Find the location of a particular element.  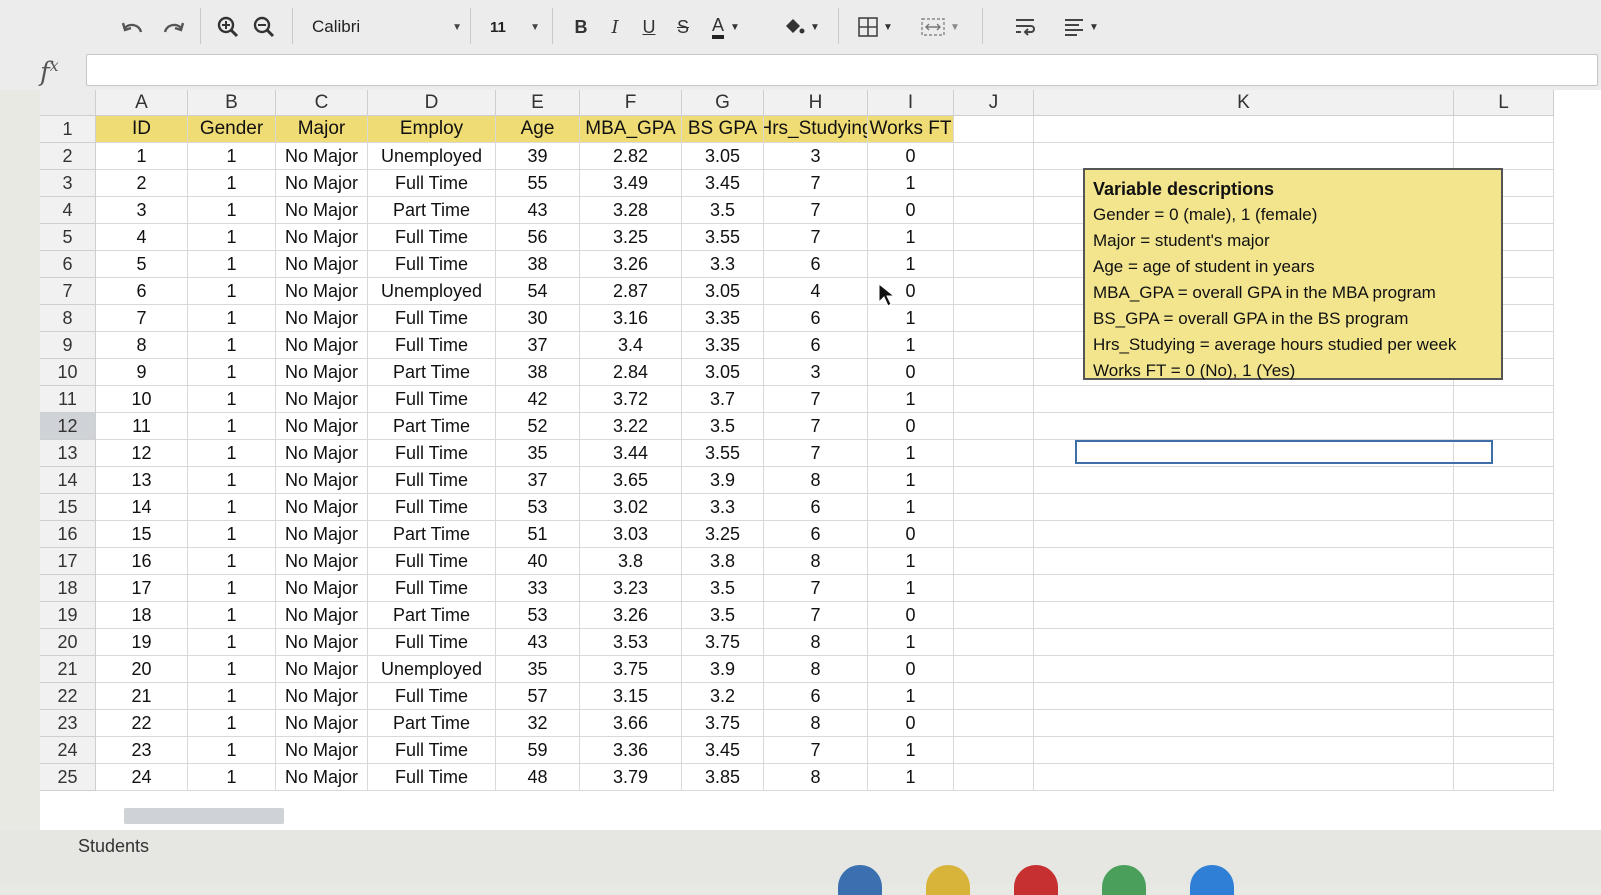

row-header: 14 is located at coordinates (68, 480).